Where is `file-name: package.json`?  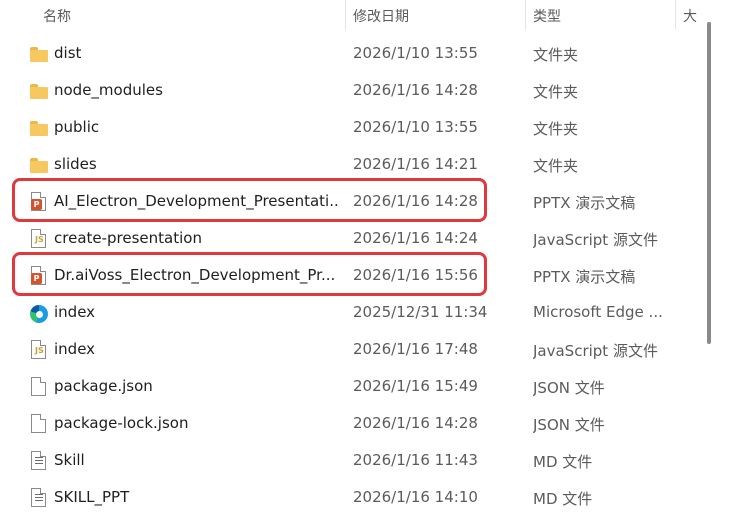
file-name: package.json is located at coordinates (196, 386).